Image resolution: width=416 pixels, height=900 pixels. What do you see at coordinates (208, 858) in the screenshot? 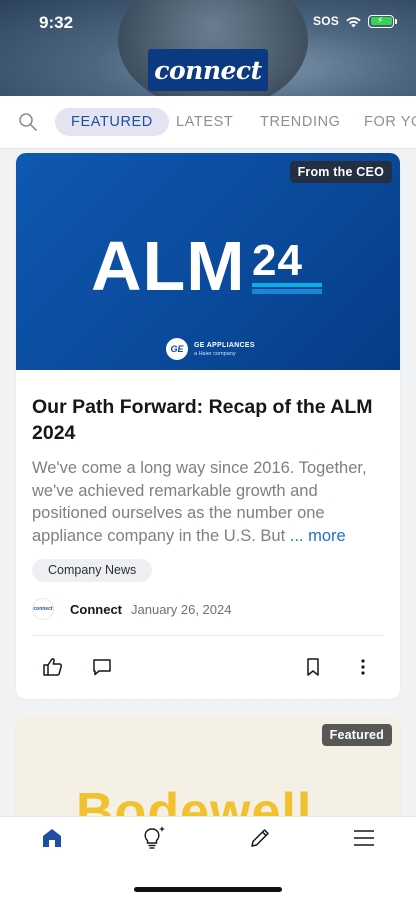
I see `bottom-navigation` at bounding box center [208, 858].